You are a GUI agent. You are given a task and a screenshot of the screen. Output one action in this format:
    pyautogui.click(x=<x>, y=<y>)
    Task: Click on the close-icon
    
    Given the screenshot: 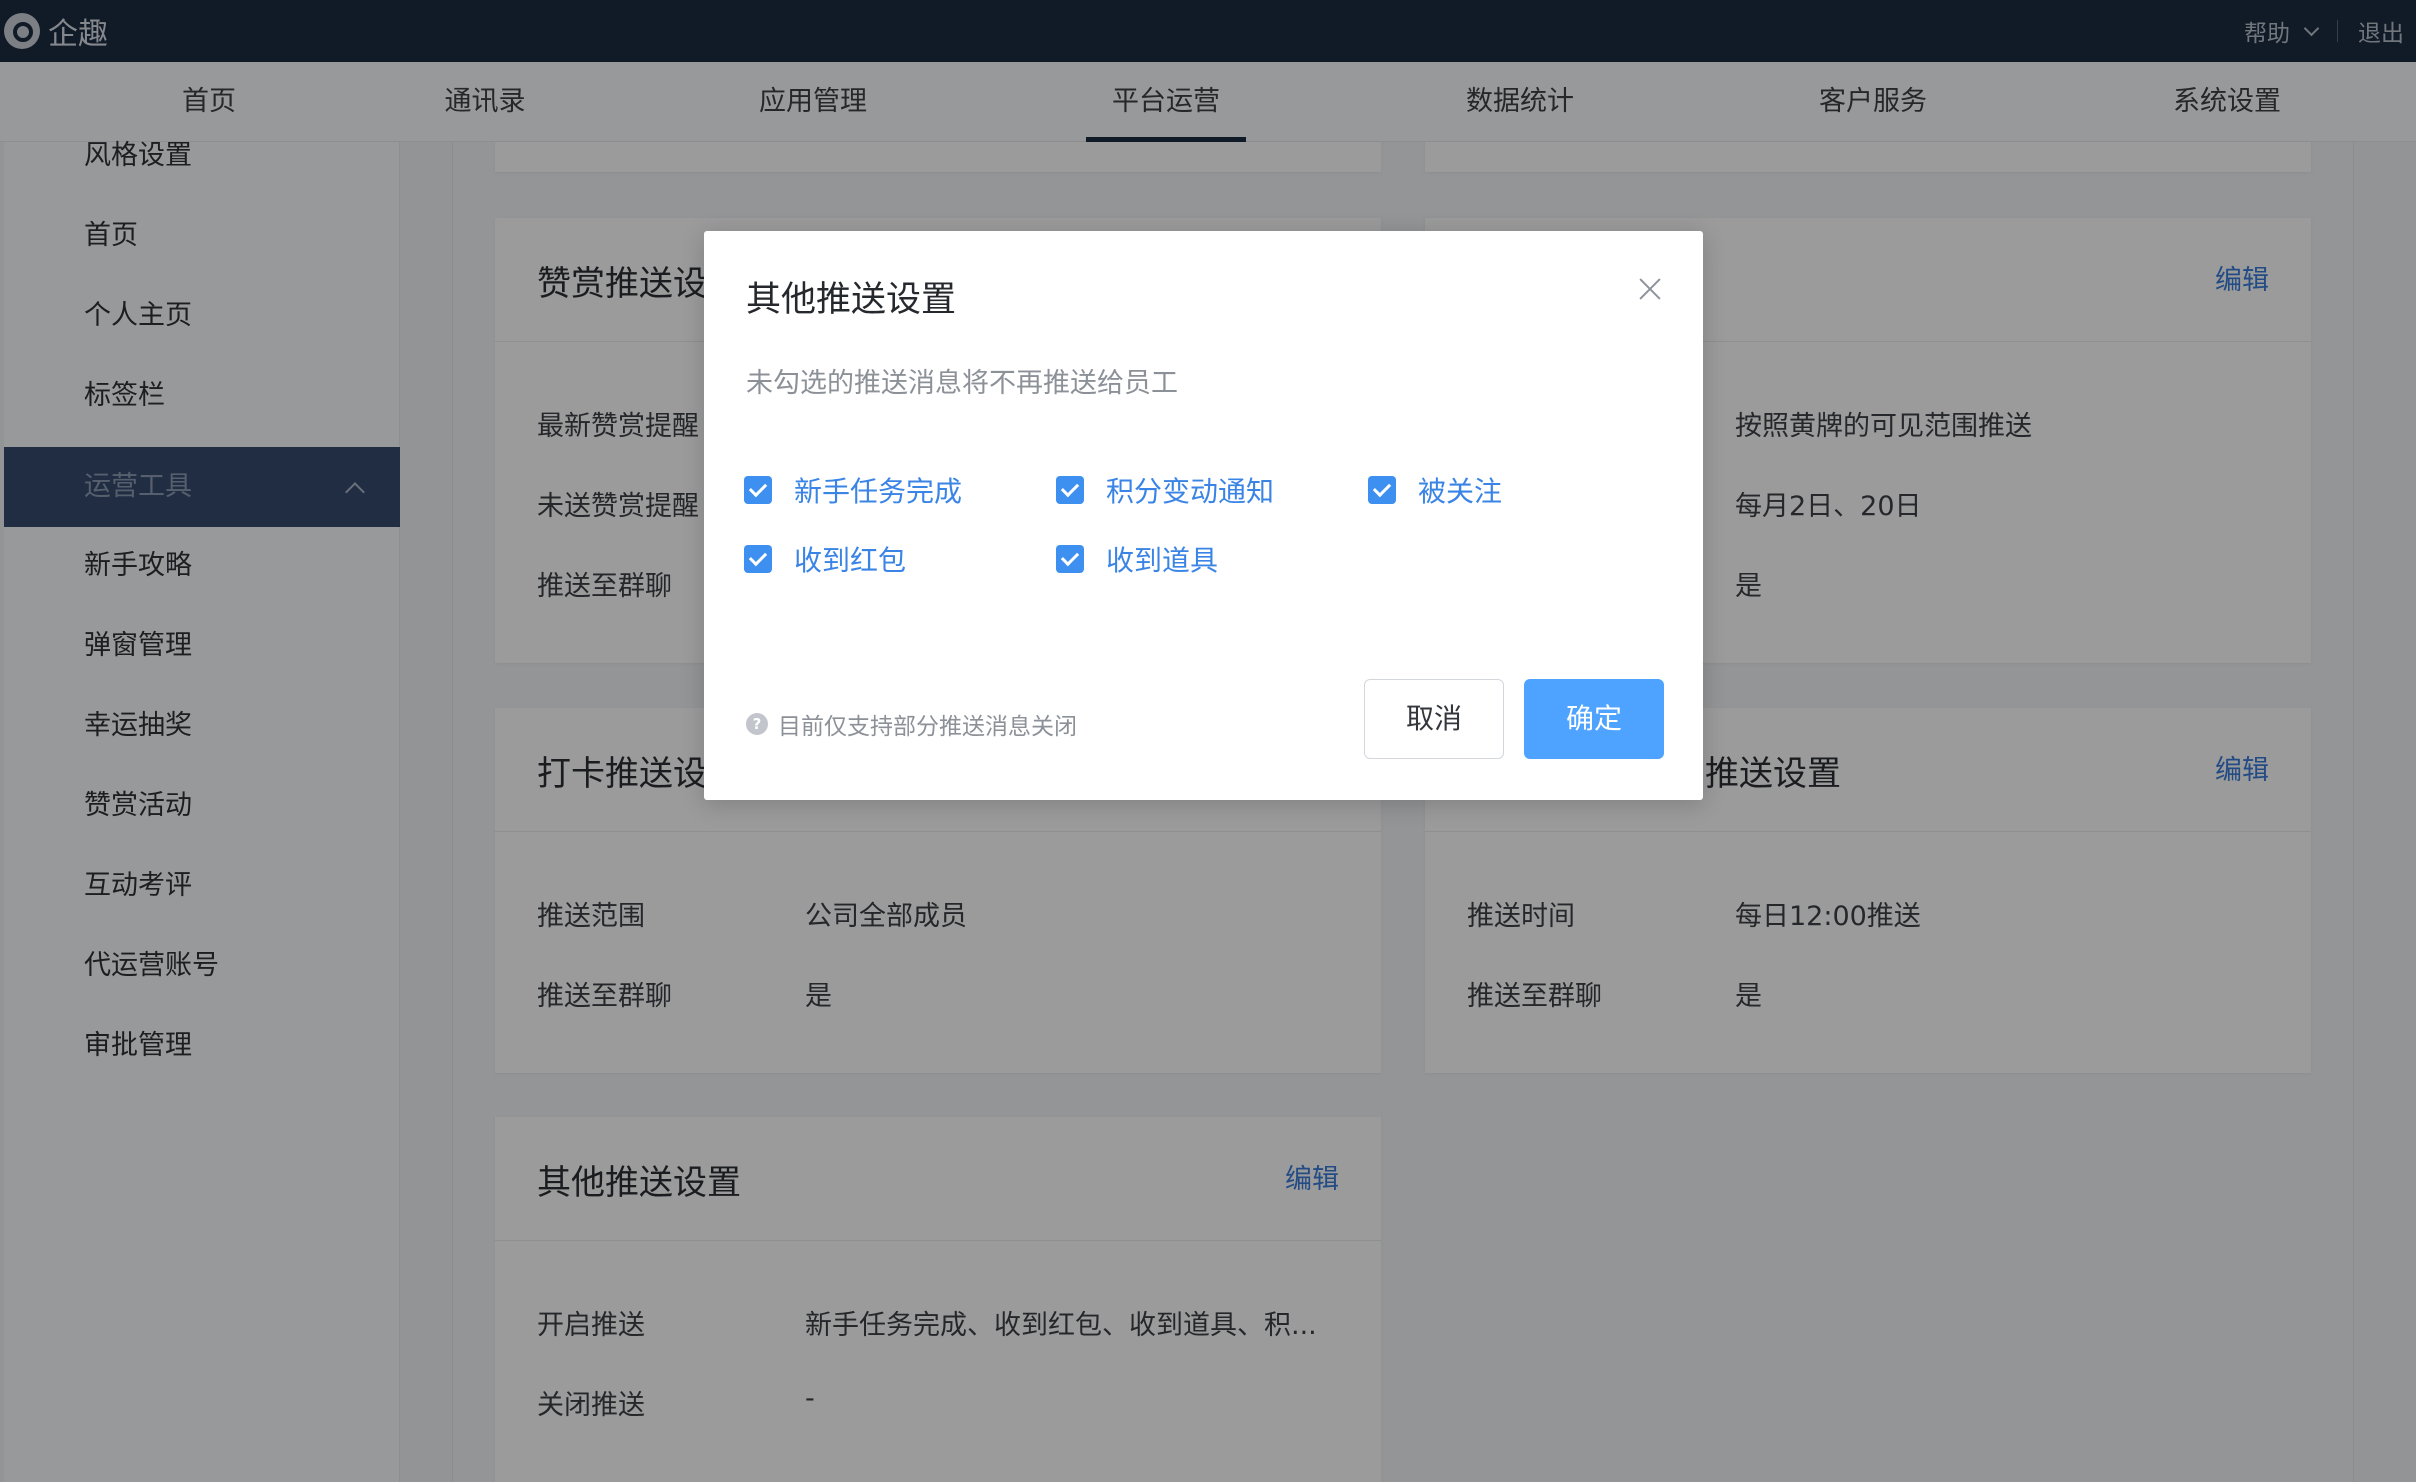 What is the action you would take?
    pyautogui.click(x=1650, y=289)
    